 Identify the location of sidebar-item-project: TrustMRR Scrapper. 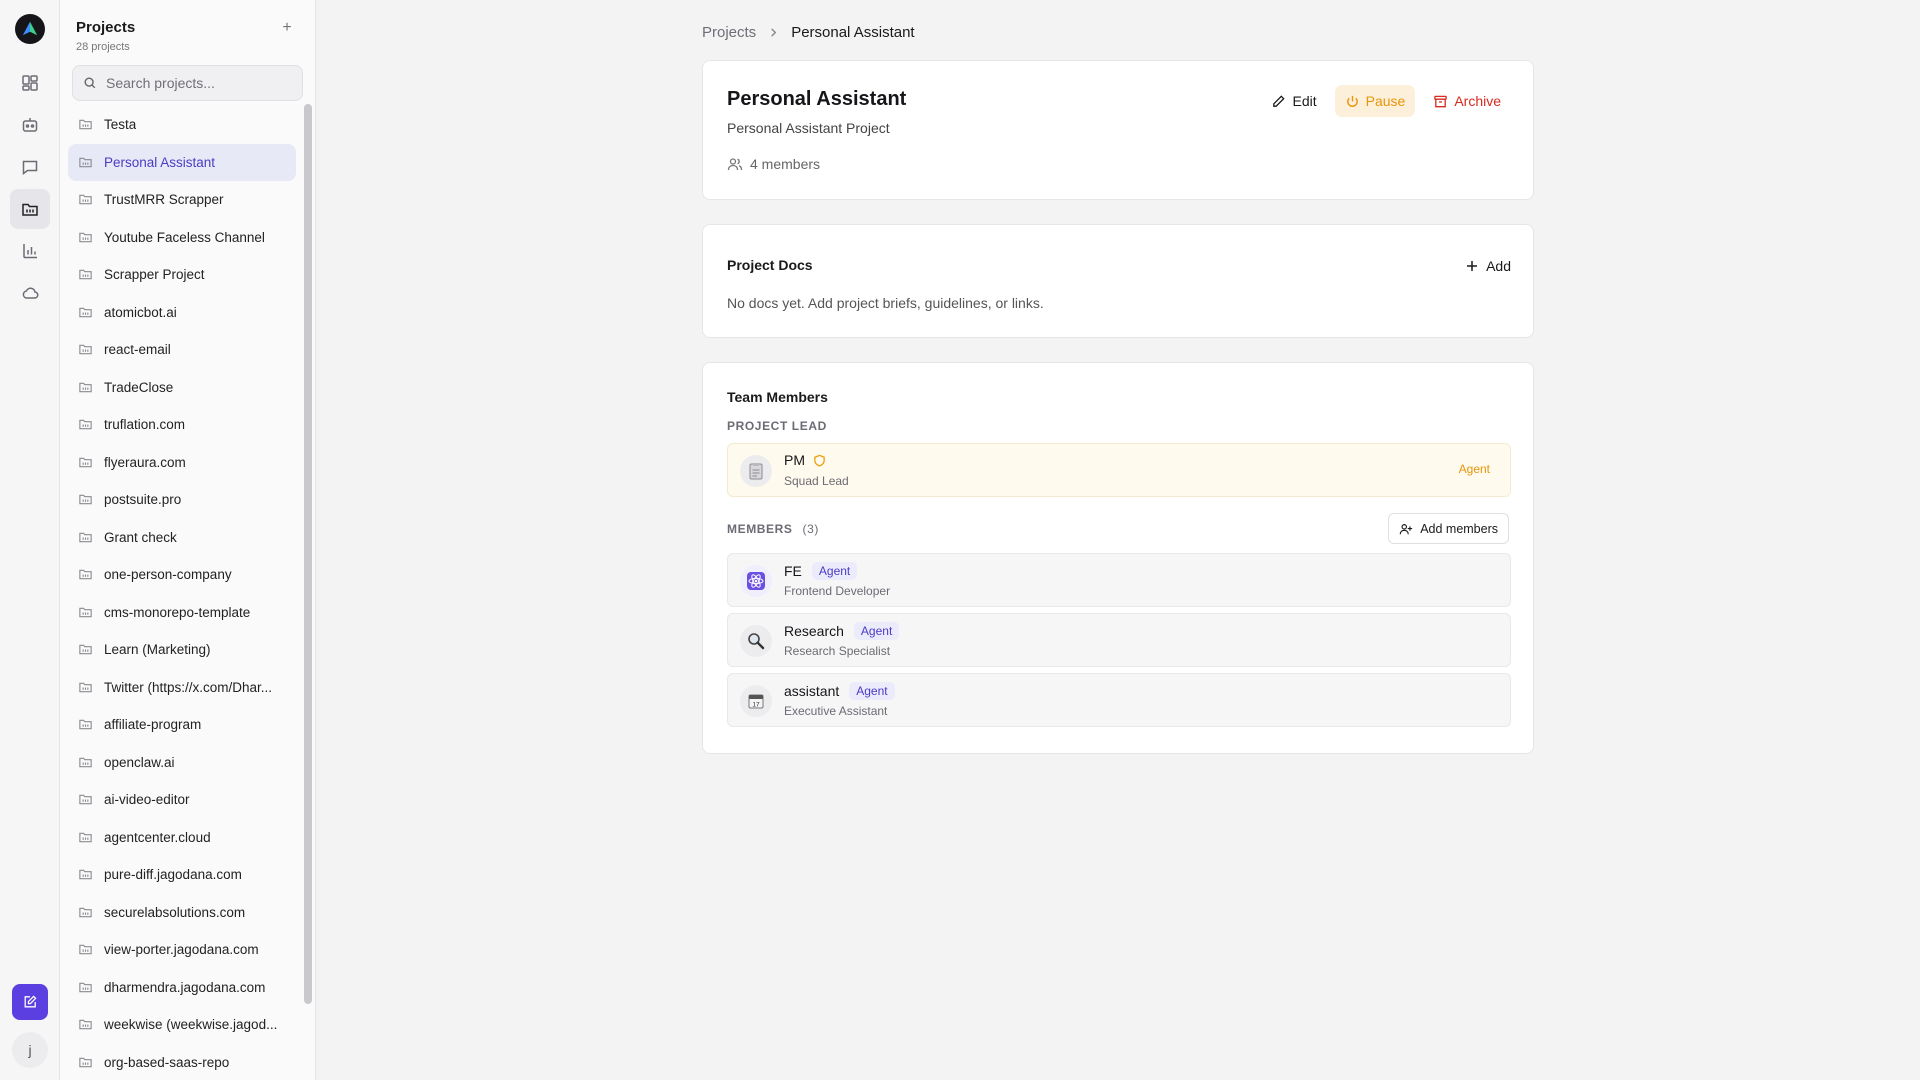
(182, 200).